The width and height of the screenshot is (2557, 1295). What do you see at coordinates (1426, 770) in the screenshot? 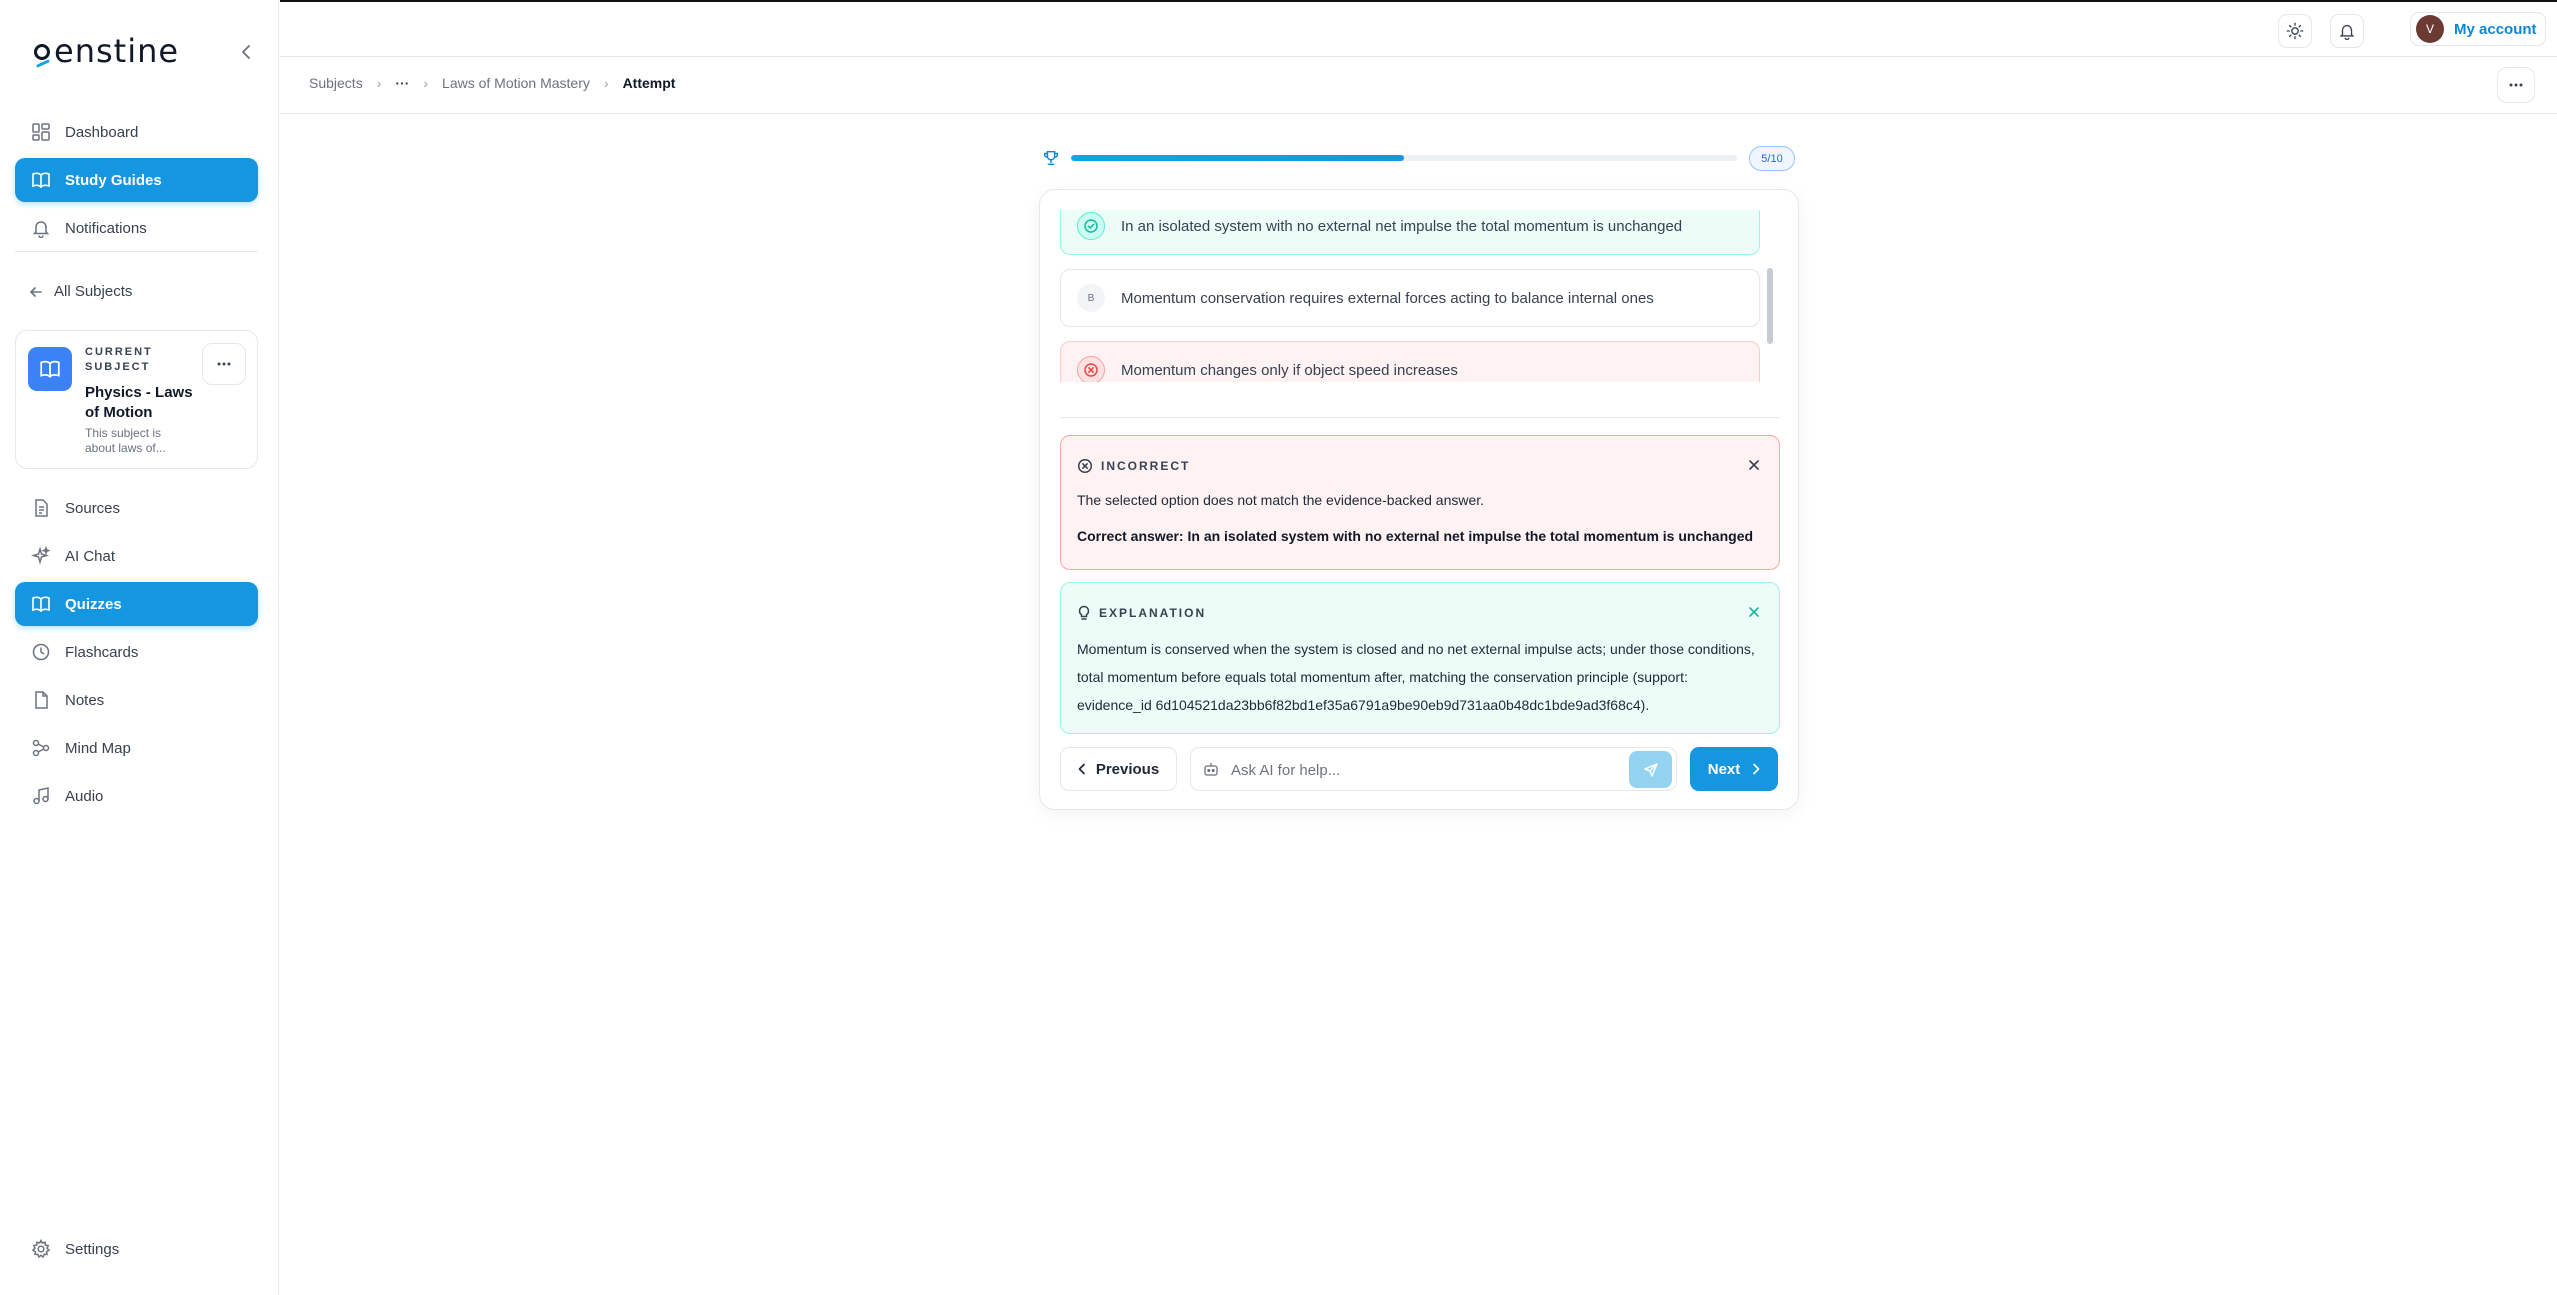
I see `ask-ai-input` at bounding box center [1426, 770].